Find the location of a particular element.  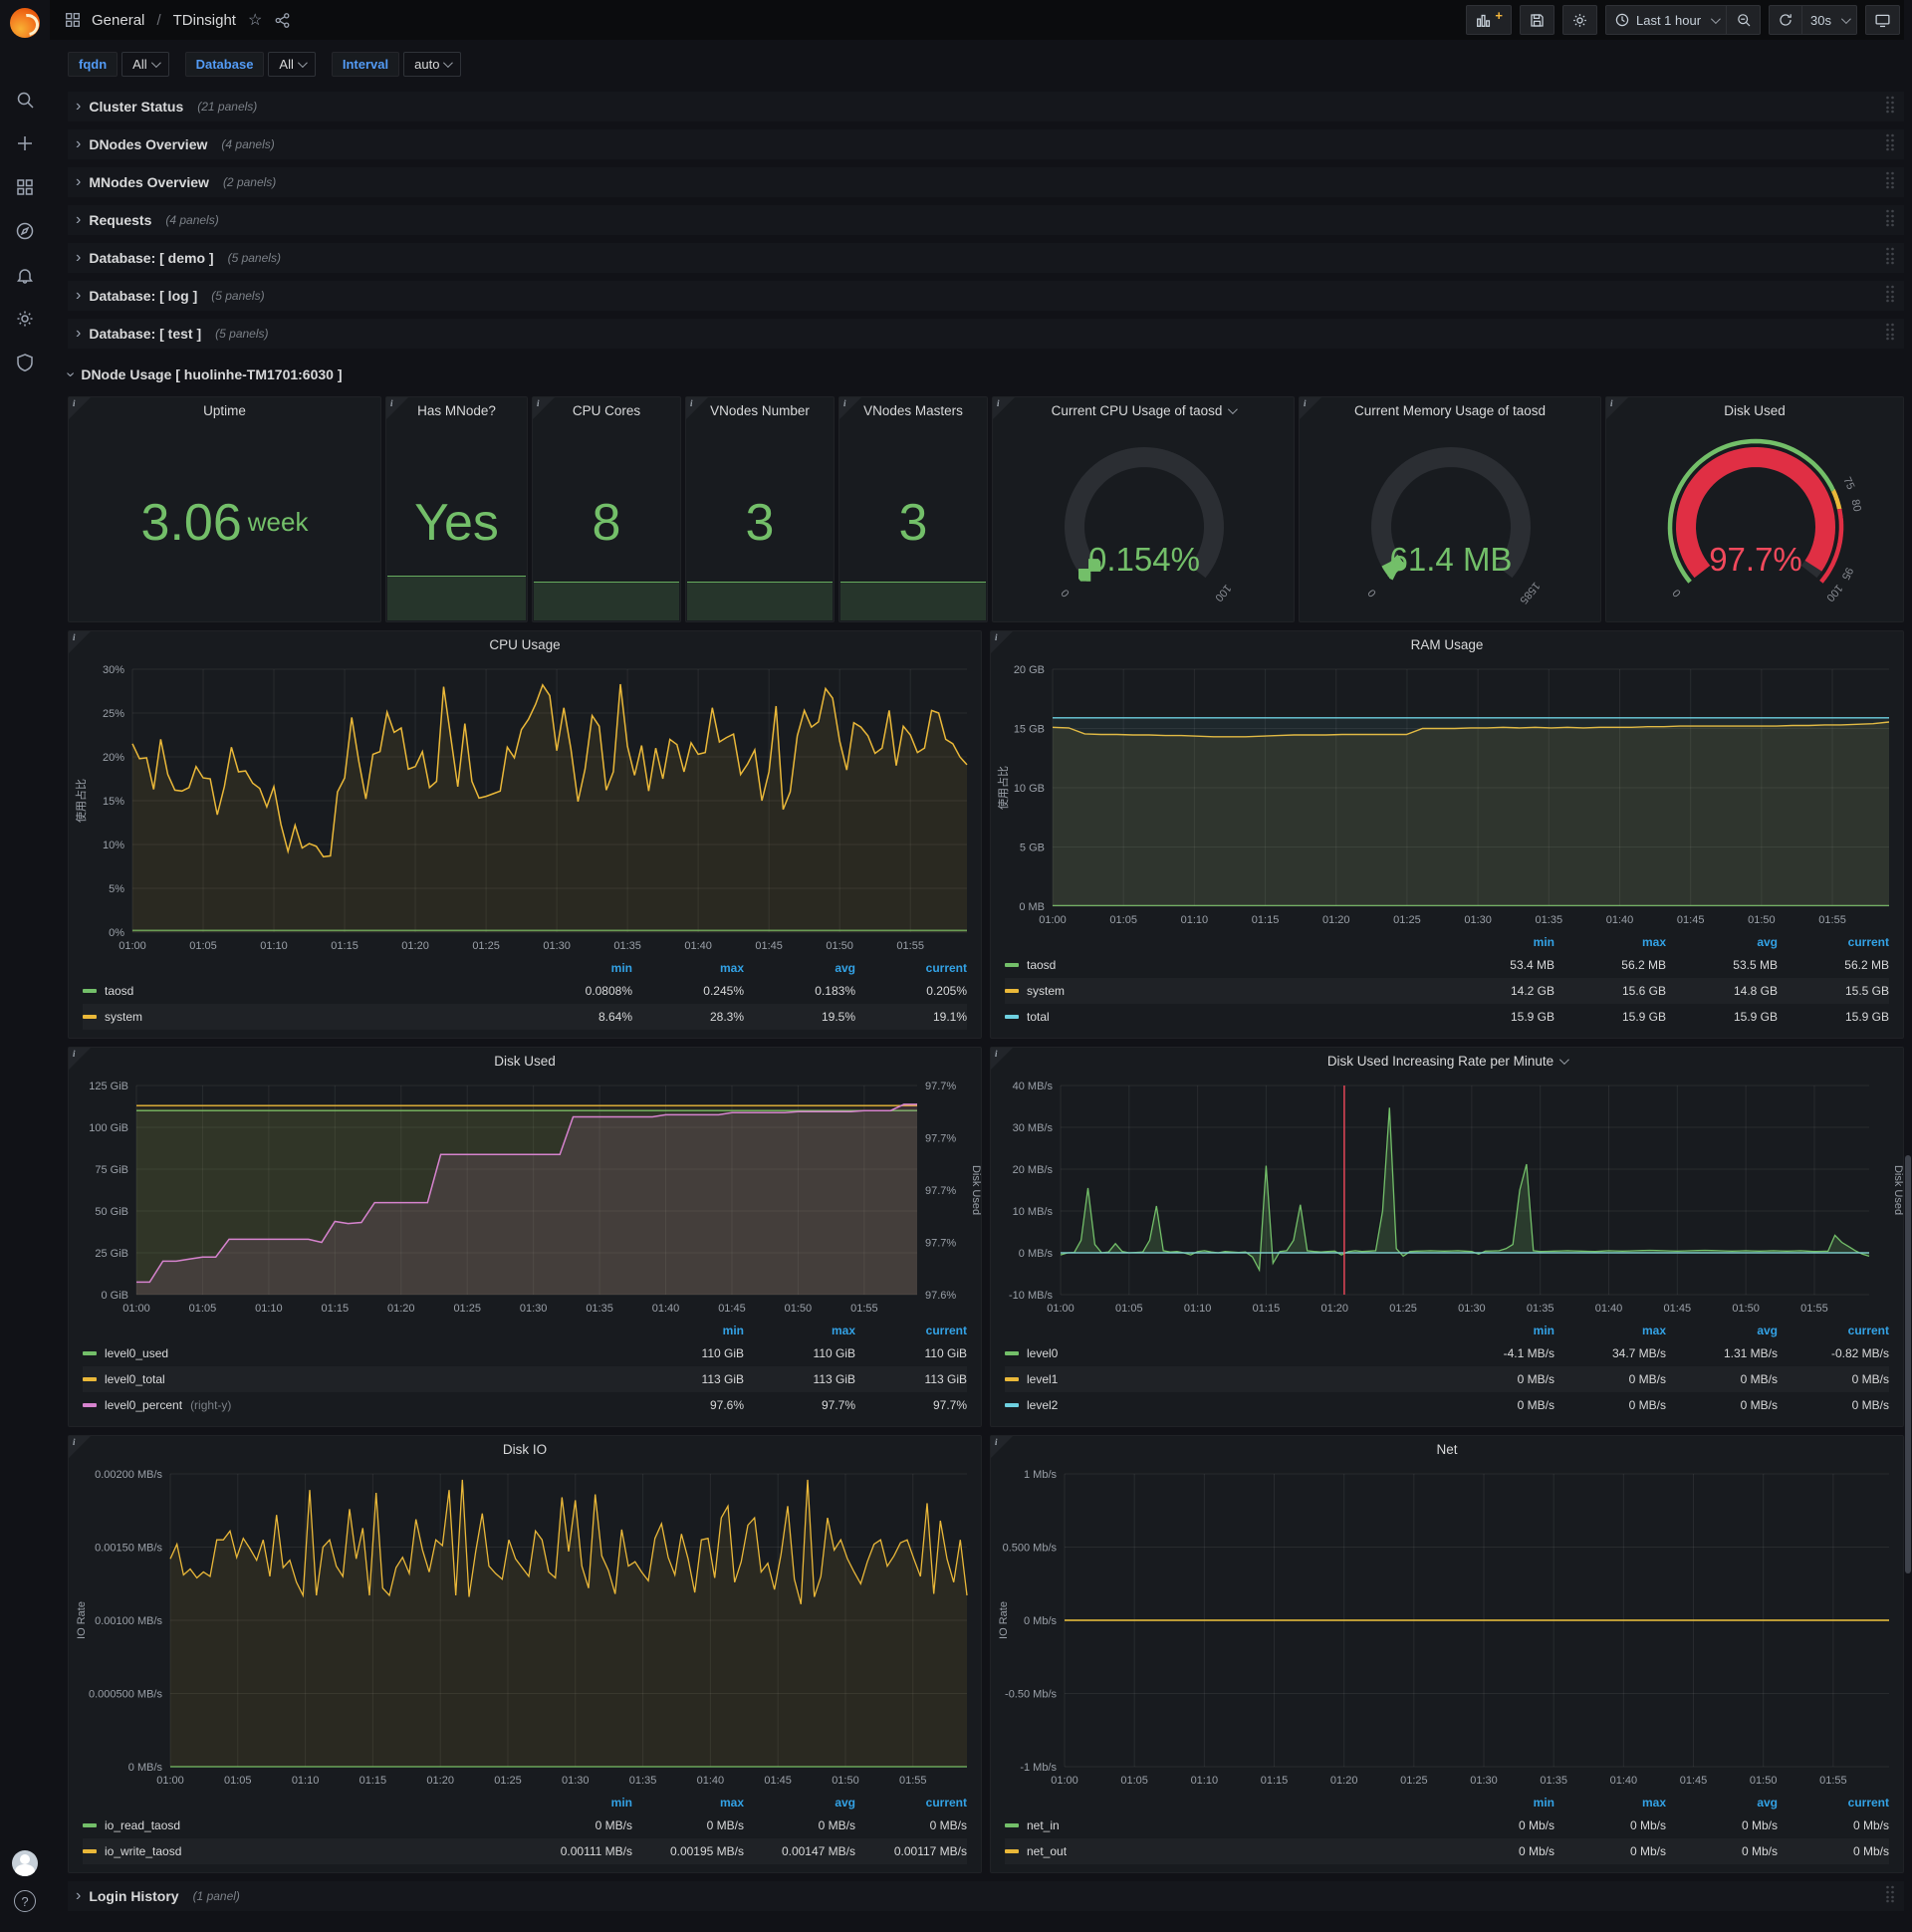

panel-title: Disk Used is located at coordinates (1754, 410).